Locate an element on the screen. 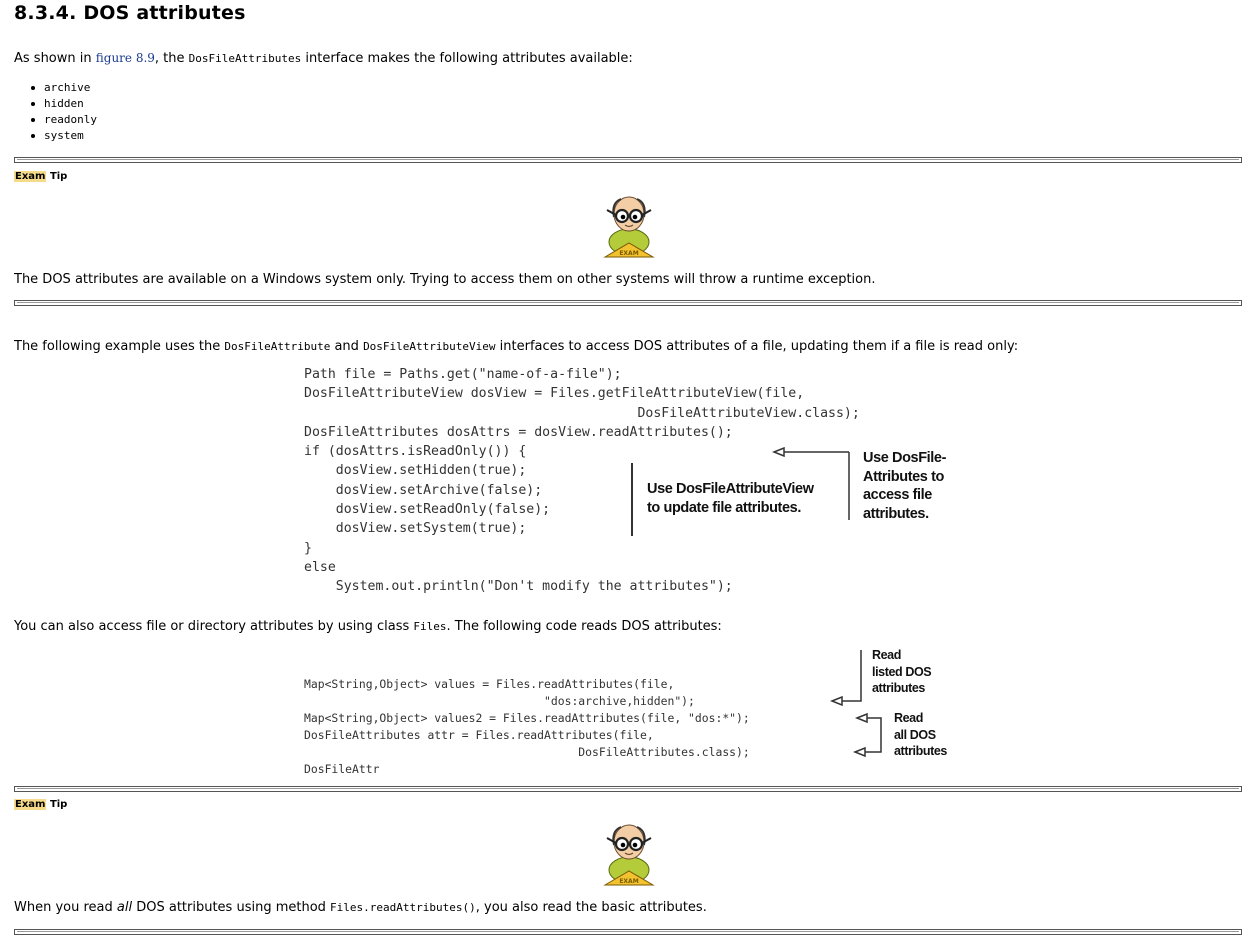  exam-badge: Exam is located at coordinates (30, 804).